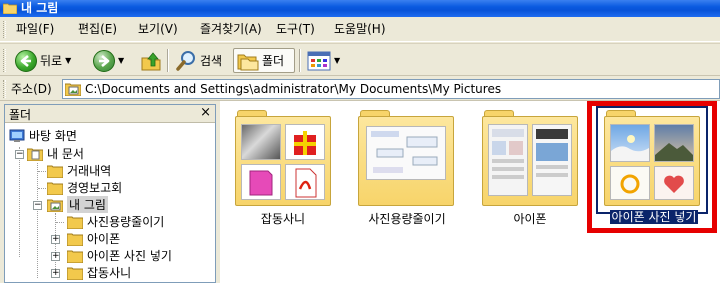 The image size is (720, 283). What do you see at coordinates (87, 204) in the screenshot?
I see `tree-item-label: 내 그림` at bounding box center [87, 204].